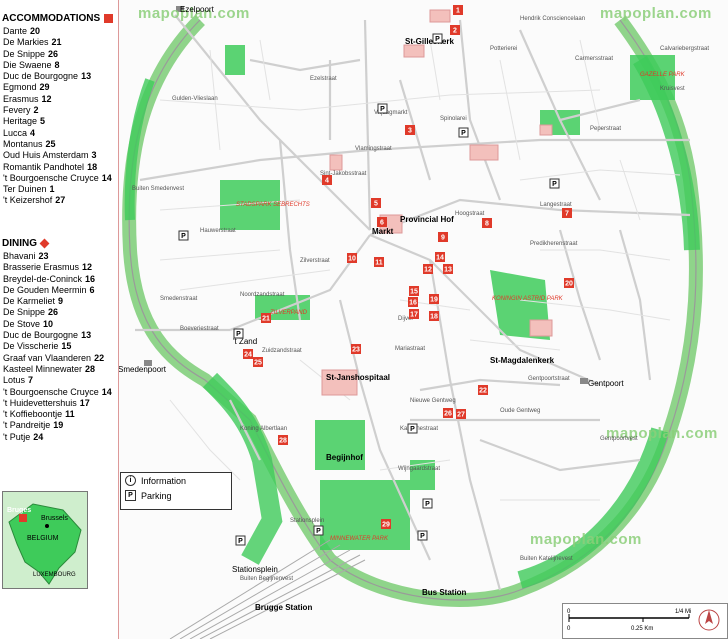 Image resolution: width=728 pixels, height=640 pixels. I want to click on map-marker: 24, so click(248, 354).